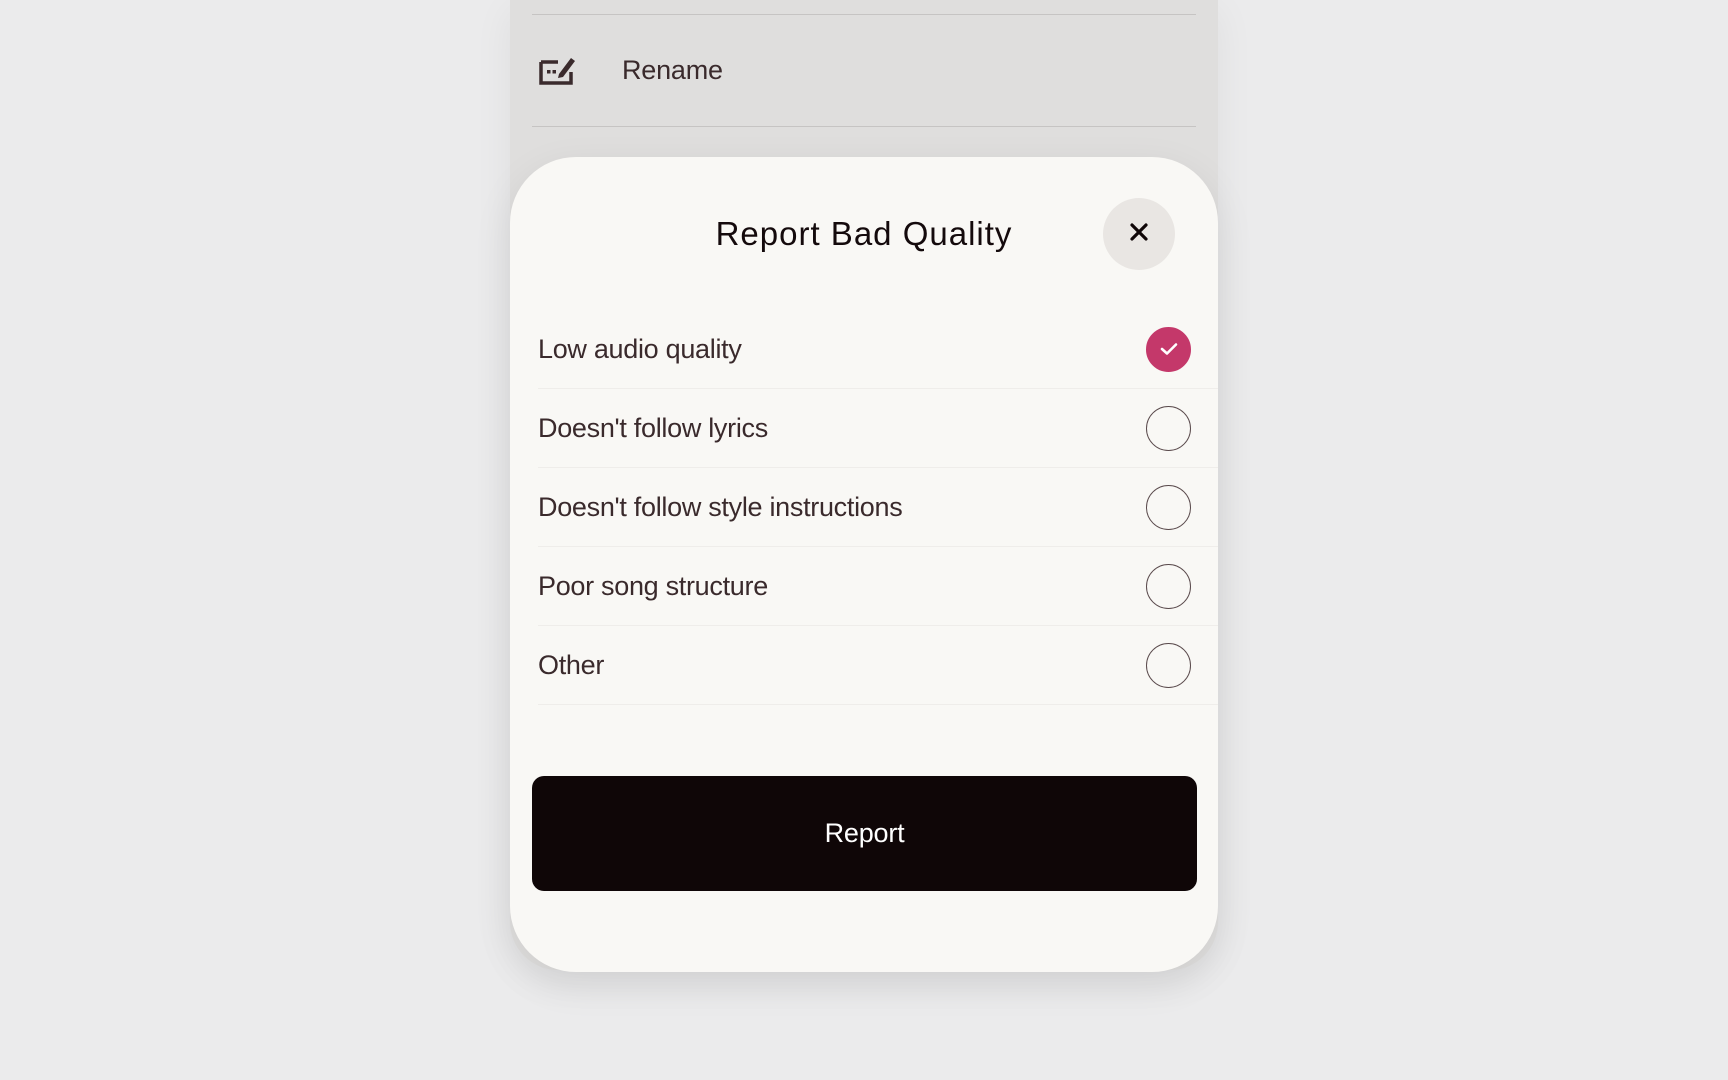 The height and width of the screenshot is (1080, 1728). Describe the element at coordinates (571, 664) in the screenshot. I see `option-label: Other` at that location.